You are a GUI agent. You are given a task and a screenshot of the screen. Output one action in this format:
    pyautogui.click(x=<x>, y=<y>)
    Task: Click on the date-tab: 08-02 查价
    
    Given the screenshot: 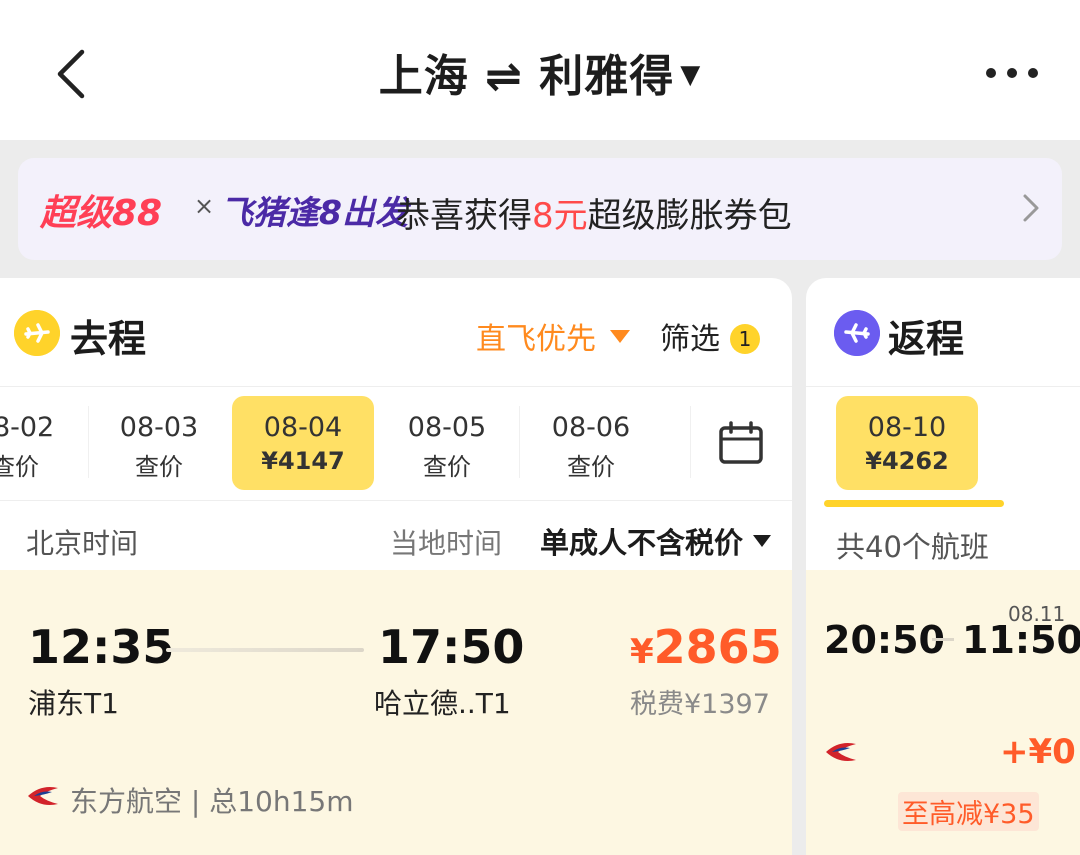 What is the action you would take?
    pyautogui.click(x=43, y=443)
    